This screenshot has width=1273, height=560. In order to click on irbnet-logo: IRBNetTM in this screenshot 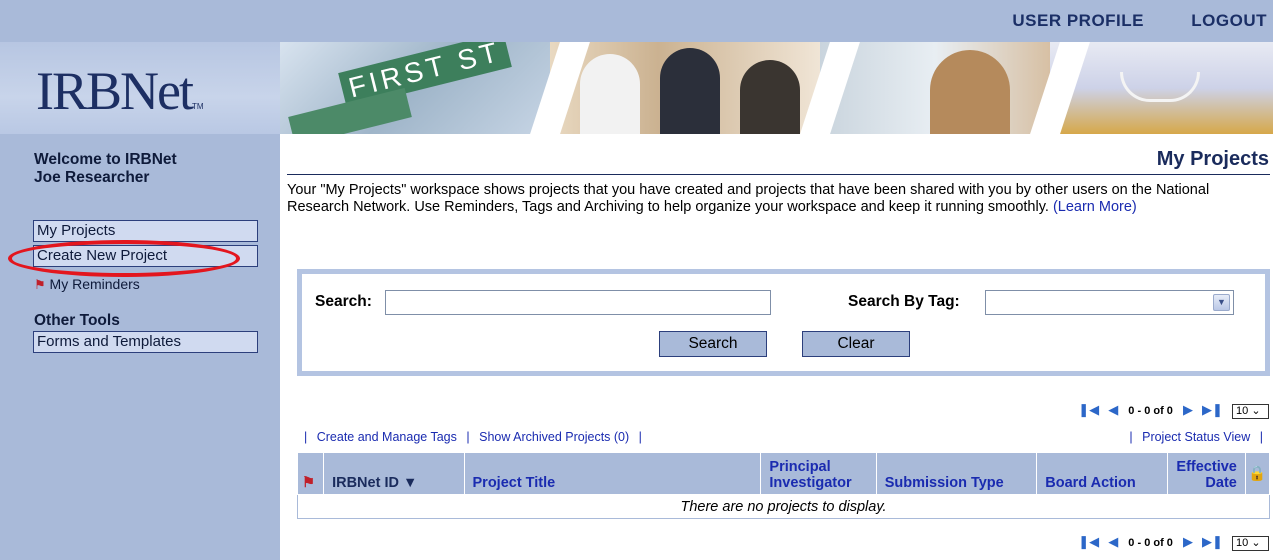, I will do `click(120, 91)`.